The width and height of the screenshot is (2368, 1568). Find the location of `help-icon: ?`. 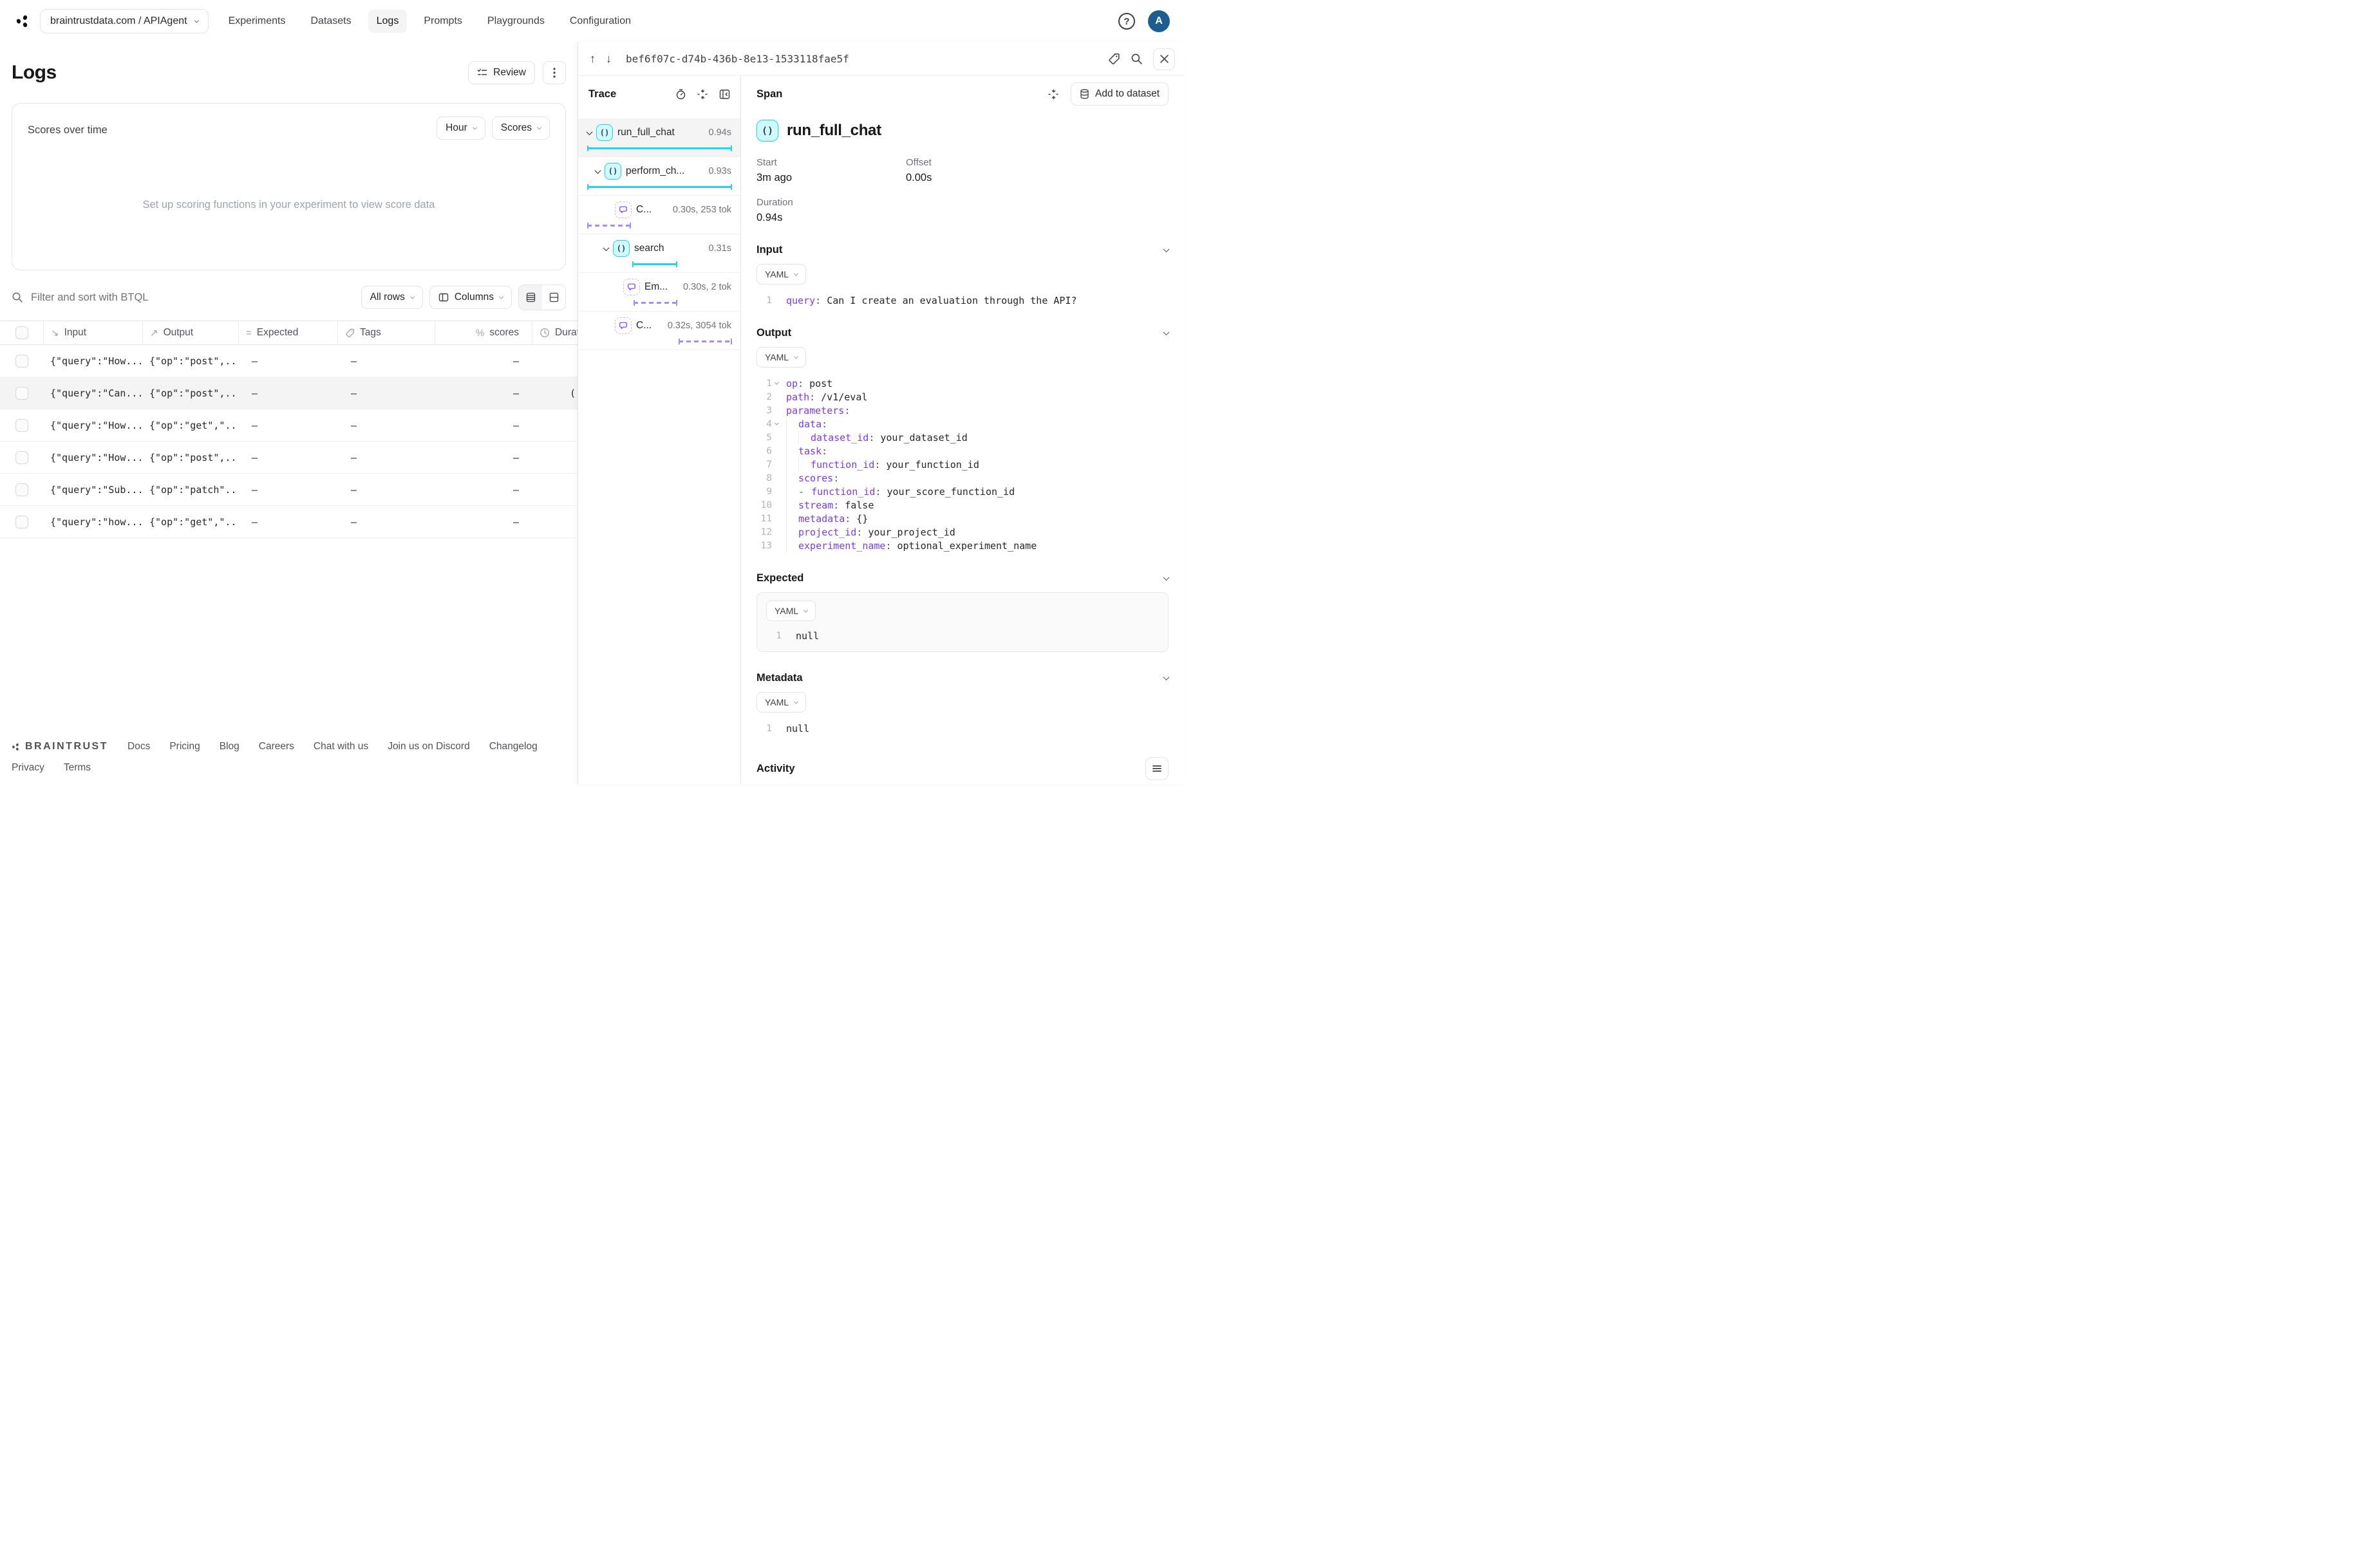

help-icon: ? is located at coordinates (1126, 21).